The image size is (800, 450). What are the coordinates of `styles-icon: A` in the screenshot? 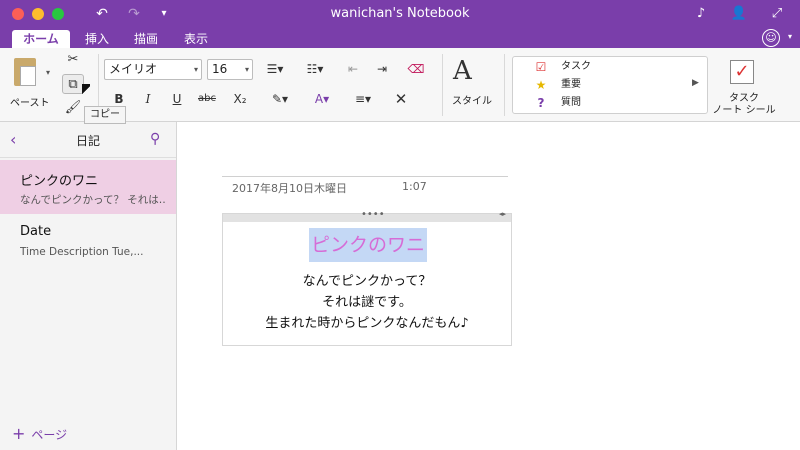 It's located at (462, 71).